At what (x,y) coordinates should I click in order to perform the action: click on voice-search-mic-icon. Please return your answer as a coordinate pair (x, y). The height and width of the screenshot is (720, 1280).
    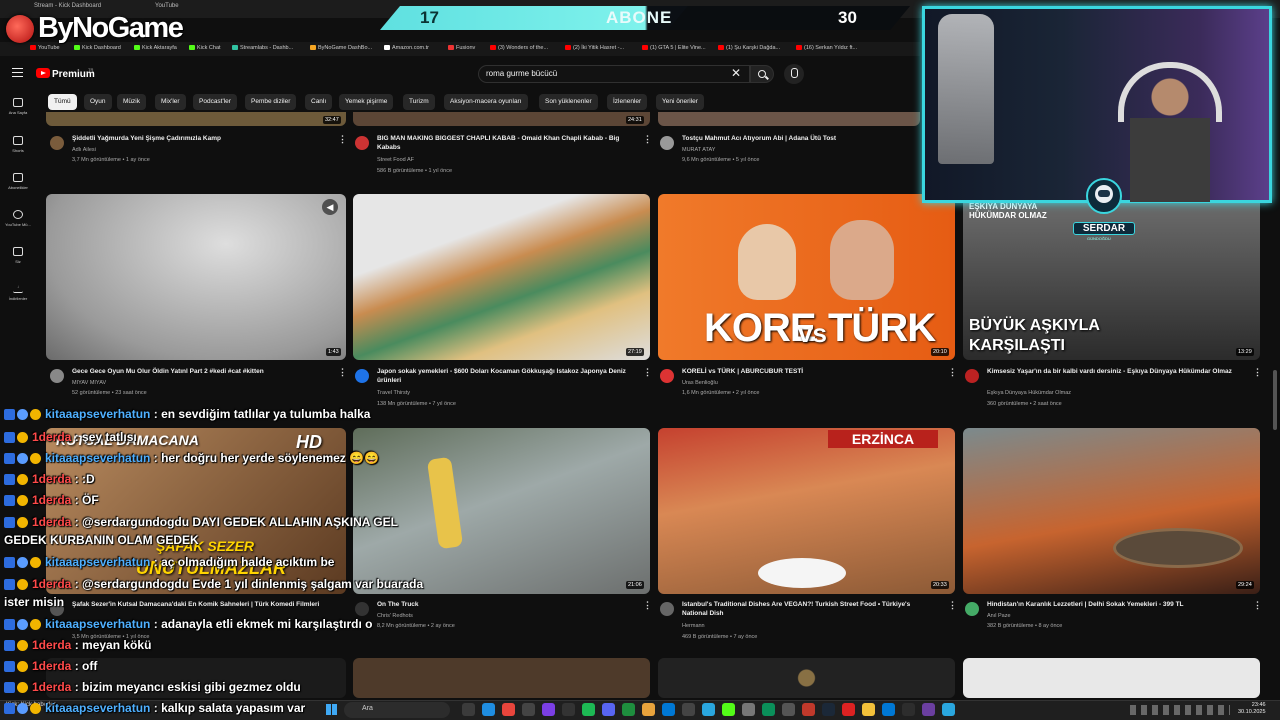
    Looking at the image, I should click on (794, 74).